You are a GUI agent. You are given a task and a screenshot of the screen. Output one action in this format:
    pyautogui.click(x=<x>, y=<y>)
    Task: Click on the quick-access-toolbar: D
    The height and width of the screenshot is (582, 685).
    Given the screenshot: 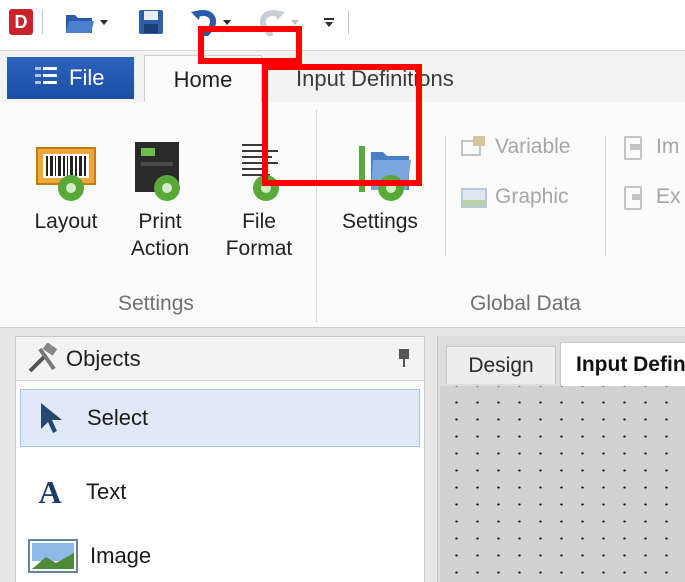 What is the action you would take?
    pyautogui.click(x=342, y=25)
    